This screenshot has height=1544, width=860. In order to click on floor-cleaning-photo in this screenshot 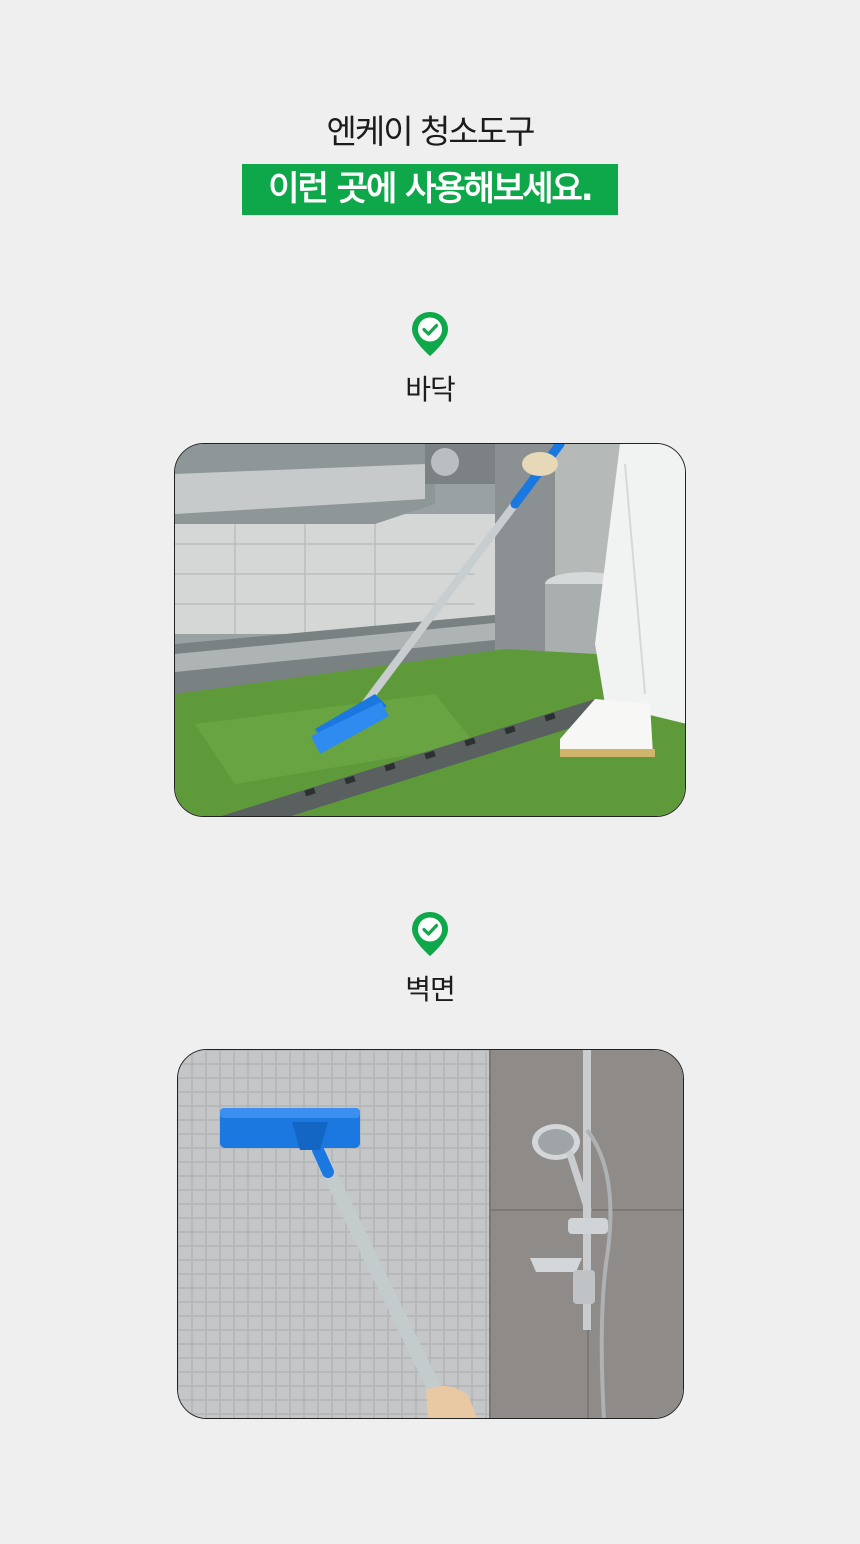, I will do `click(430, 630)`.